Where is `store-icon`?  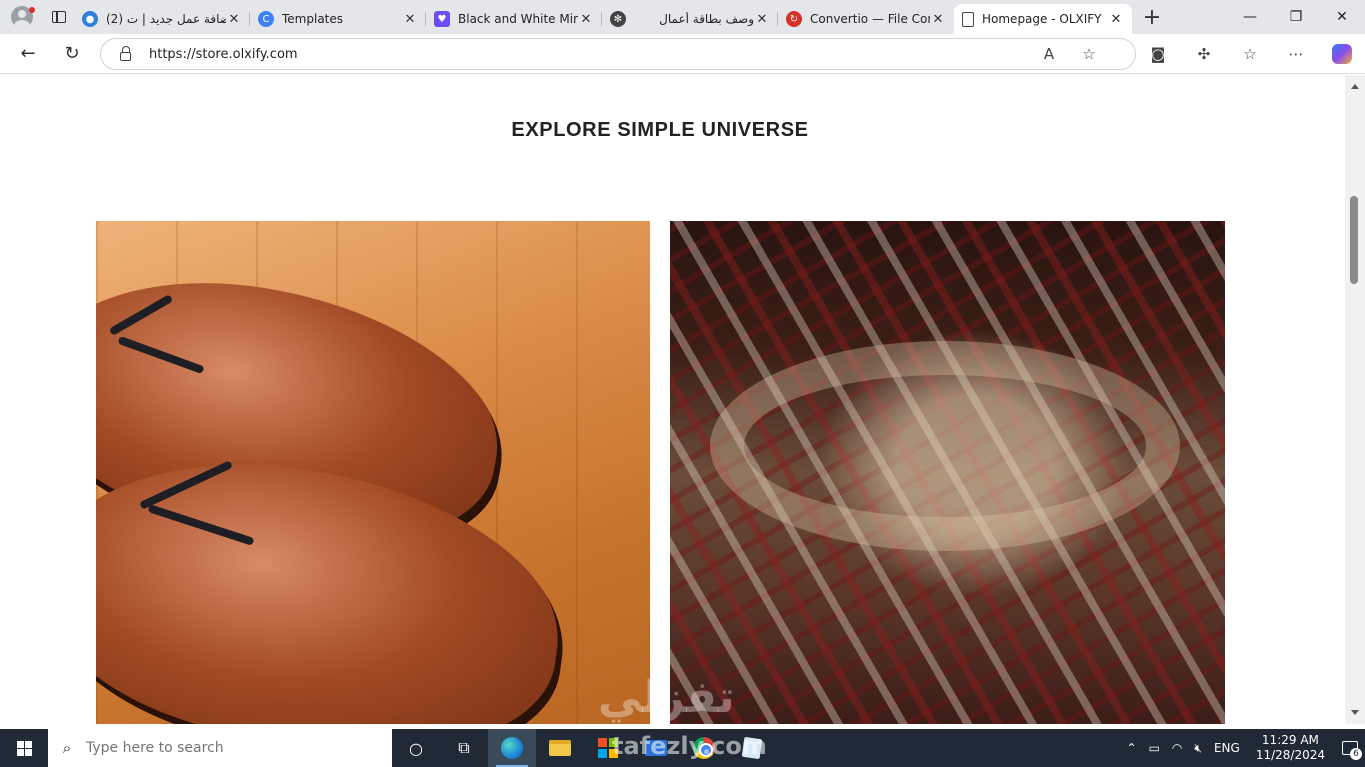
store-icon is located at coordinates (608, 748).